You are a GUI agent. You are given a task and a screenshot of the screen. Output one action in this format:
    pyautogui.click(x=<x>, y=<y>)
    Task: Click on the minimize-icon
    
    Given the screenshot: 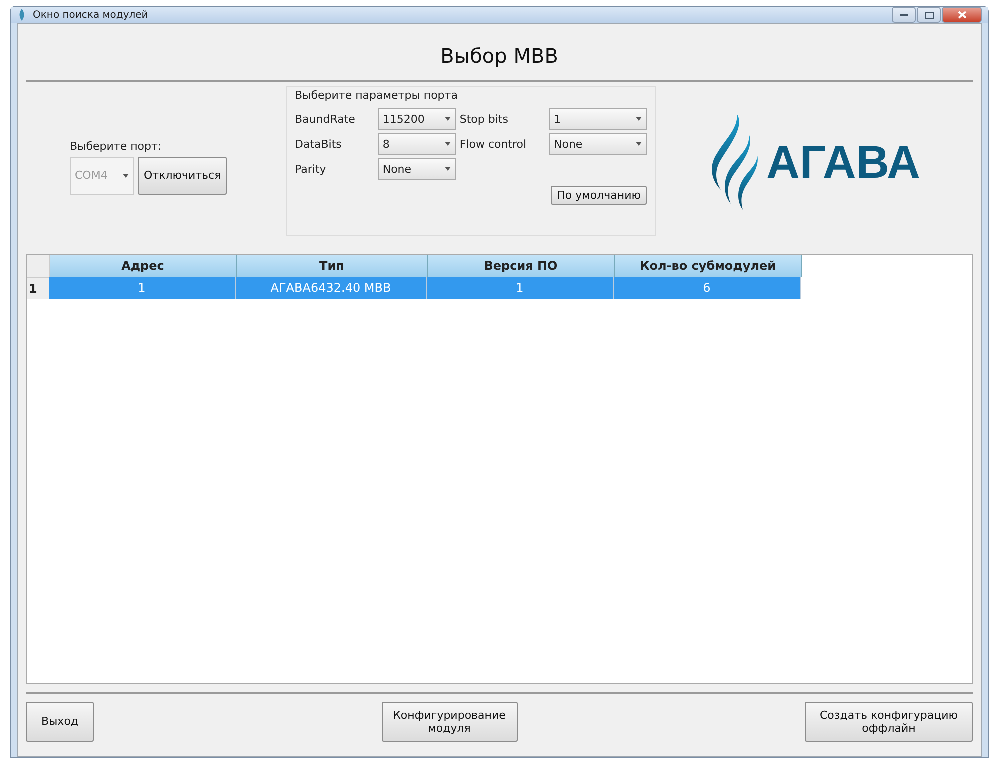 What is the action you would take?
    pyautogui.click(x=904, y=15)
    